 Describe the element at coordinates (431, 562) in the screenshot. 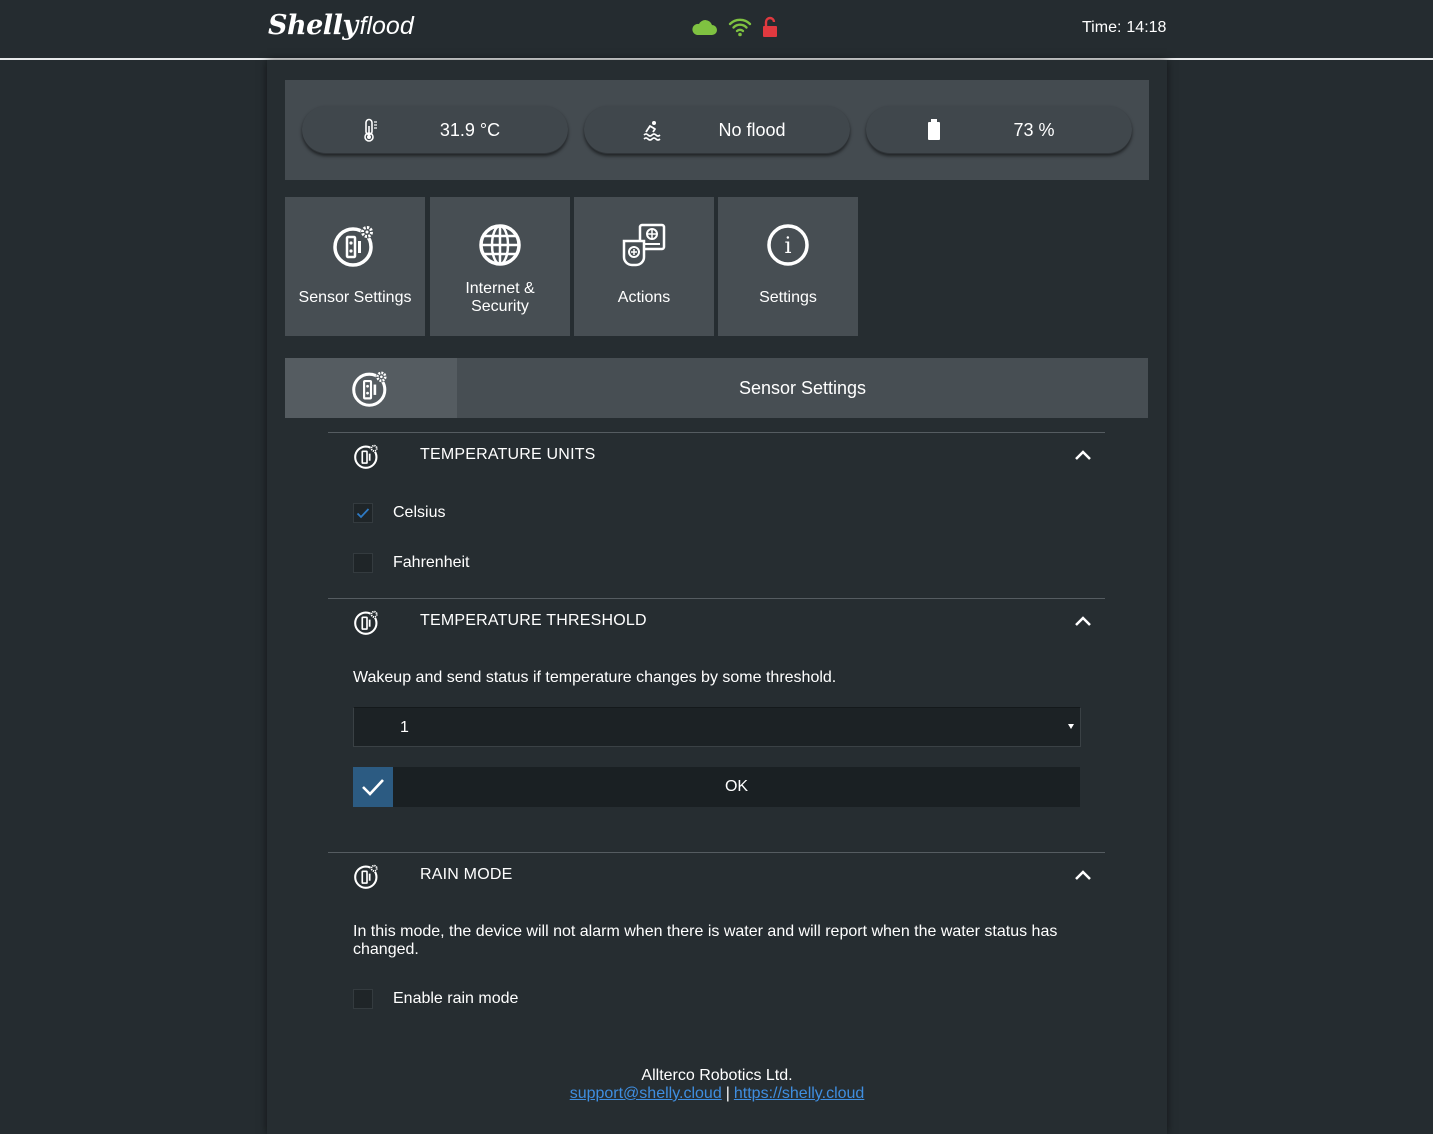

I see `fahrenheit-label: Fahrenheit` at that location.